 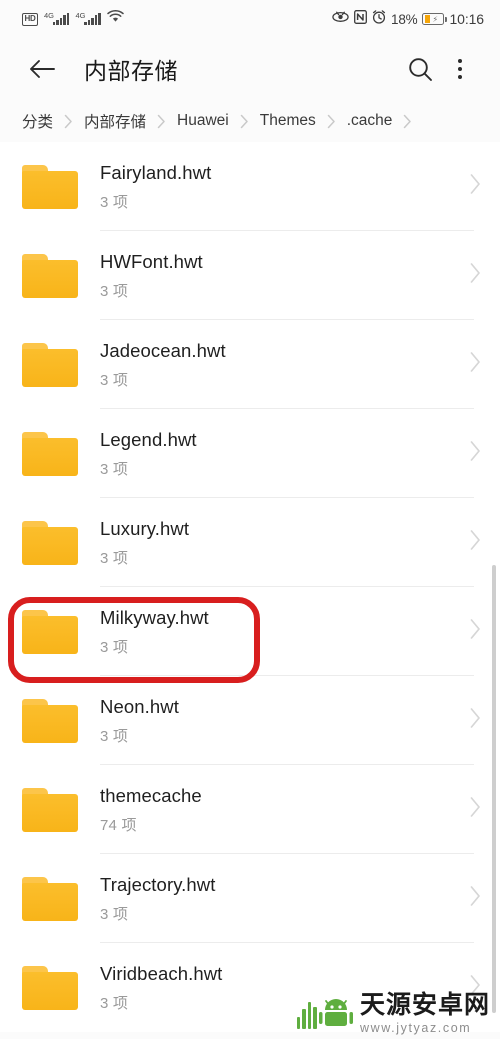 What do you see at coordinates (494, 789) in the screenshot?
I see `scrollbar-thumb` at bounding box center [494, 789].